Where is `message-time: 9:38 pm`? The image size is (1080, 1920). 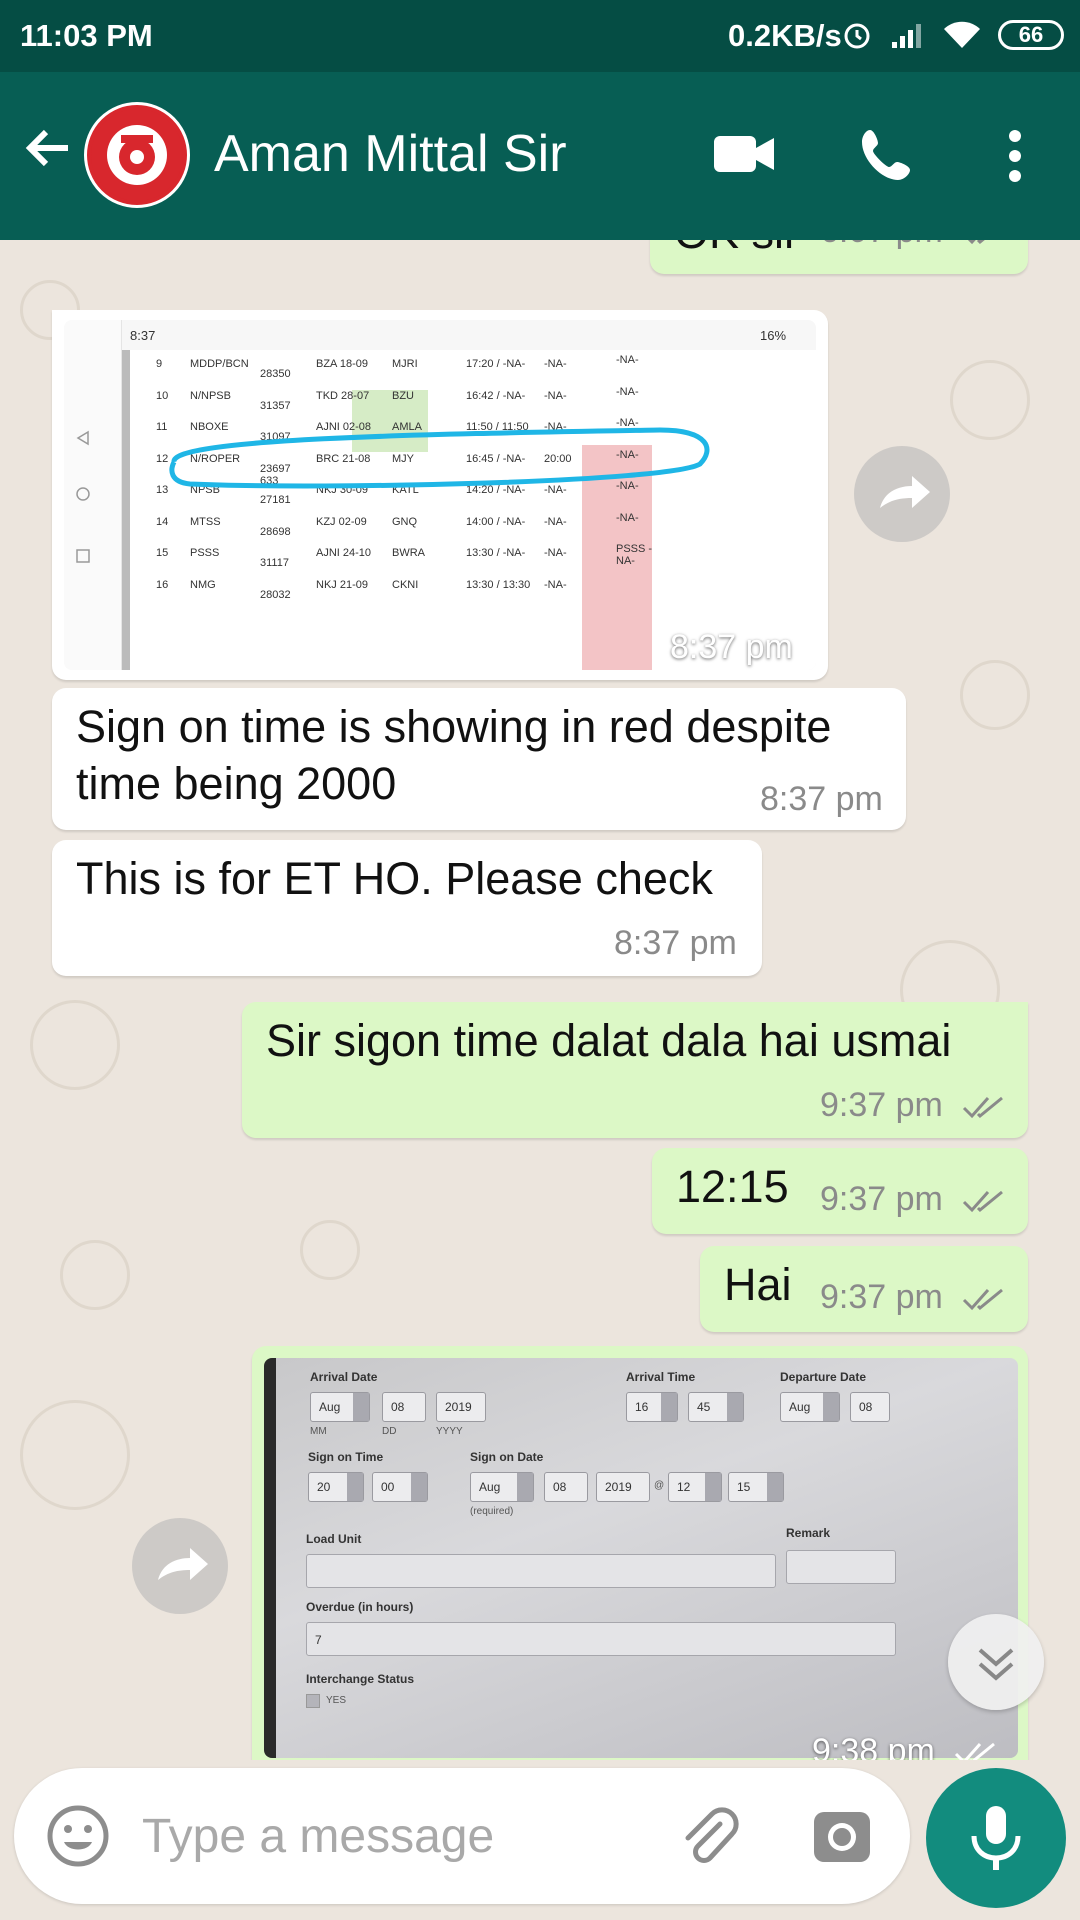
message-time: 9:38 pm is located at coordinates (905, 1746).